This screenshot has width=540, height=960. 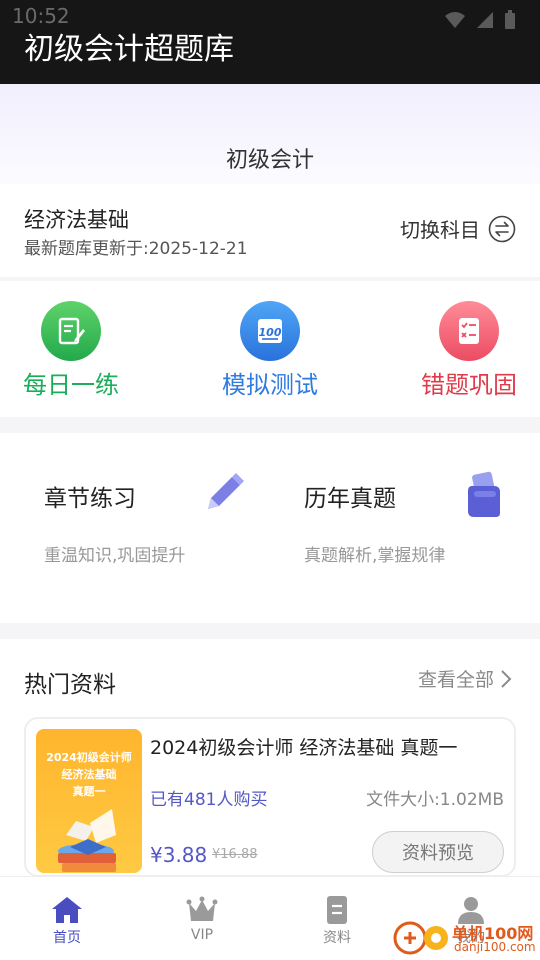 I want to click on cover-text: 2024初级会计师 经济法基础 真题一, so click(x=89, y=774).